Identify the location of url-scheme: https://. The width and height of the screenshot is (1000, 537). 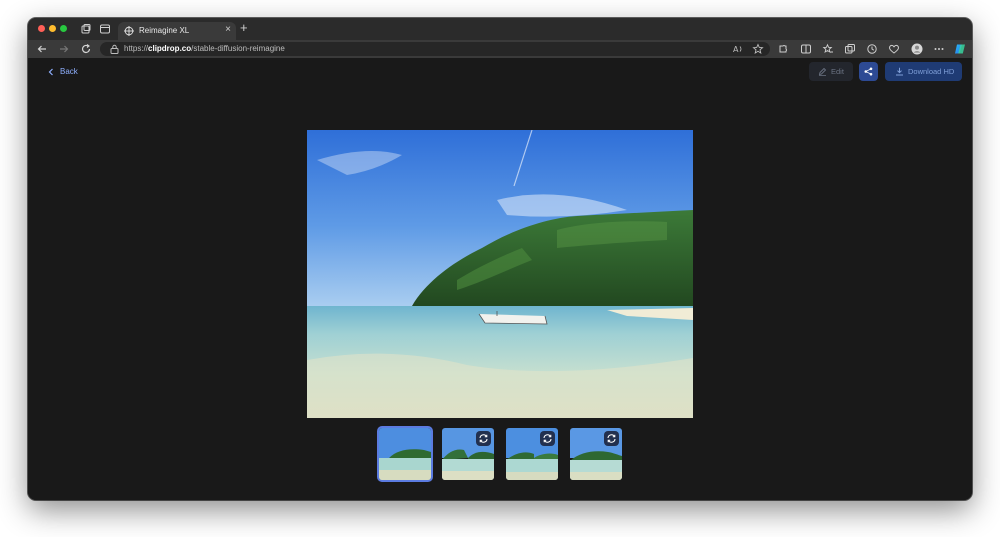
(136, 48).